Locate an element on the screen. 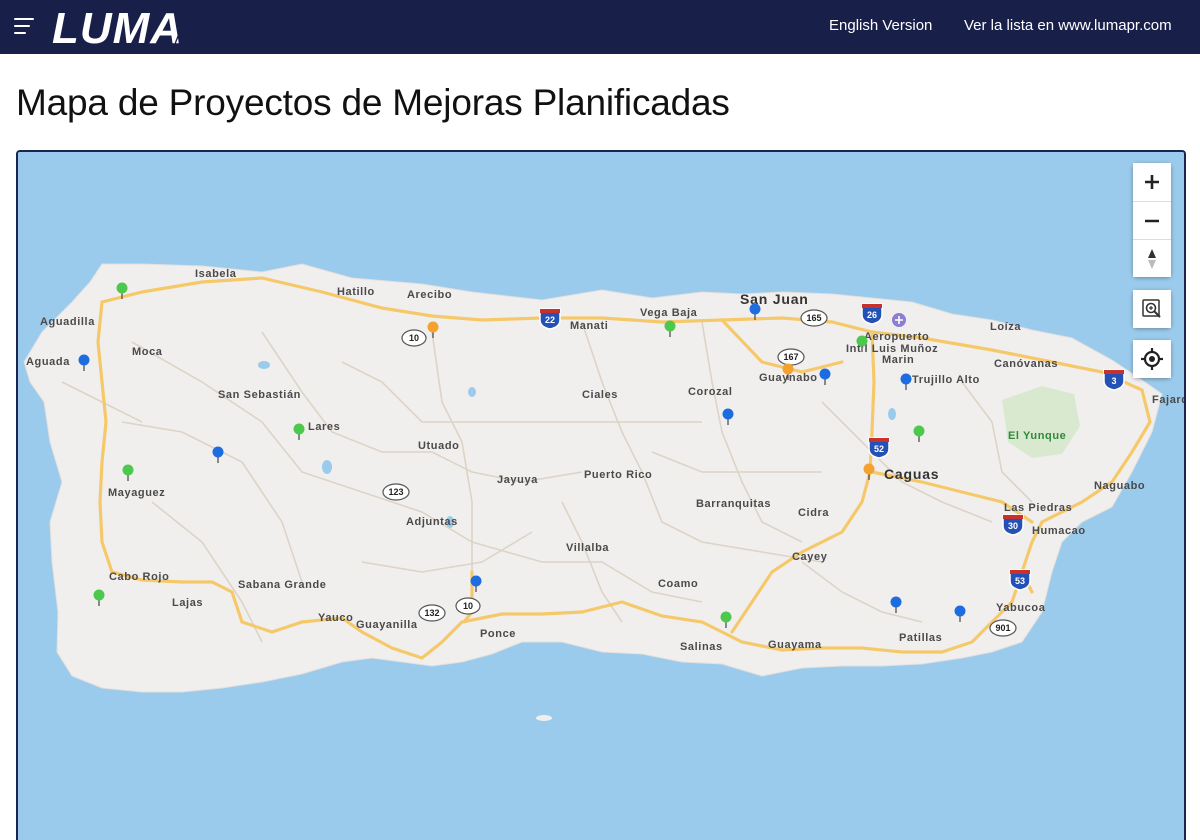 This screenshot has width=1200, height=840. place-label: Guayama is located at coordinates (795, 645).